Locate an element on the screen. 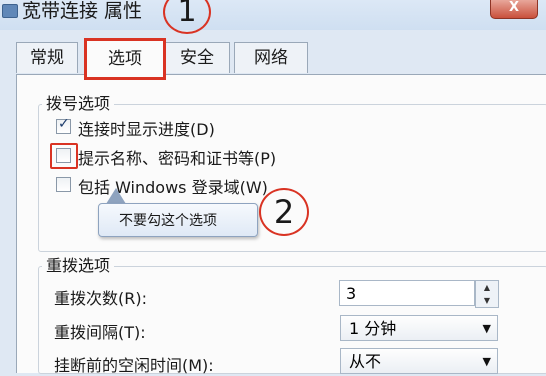 The height and width of the screenshot is (376, 546). redial-interval-value: 1 分钟 is located at coordinates (373, 328).